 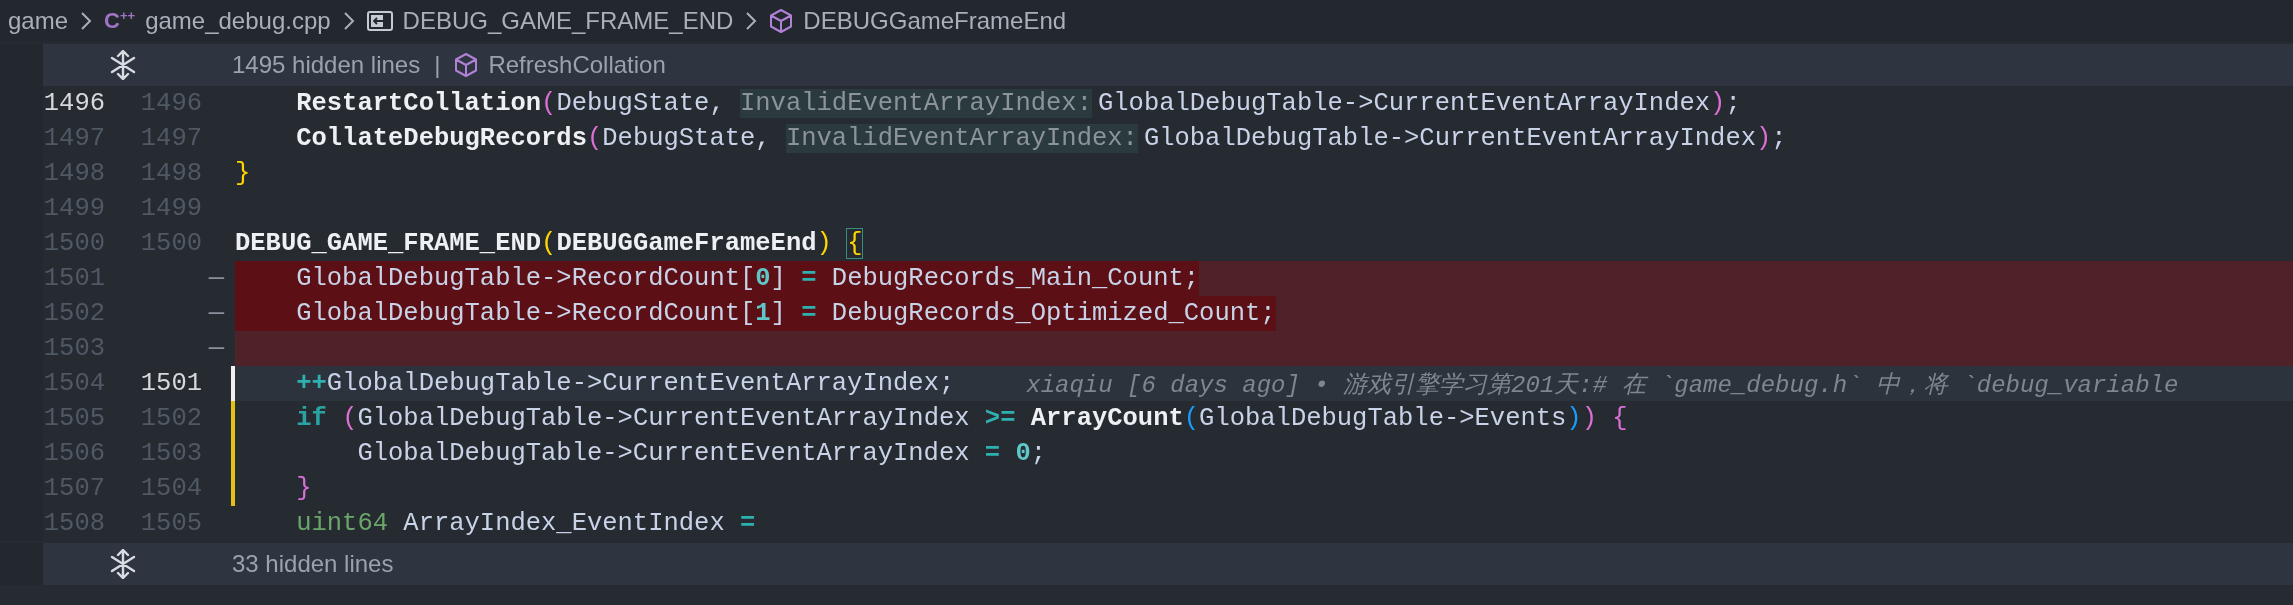 I want to click on breadcrumb-item: game_debug.cpp, so click(x=238, y=21).